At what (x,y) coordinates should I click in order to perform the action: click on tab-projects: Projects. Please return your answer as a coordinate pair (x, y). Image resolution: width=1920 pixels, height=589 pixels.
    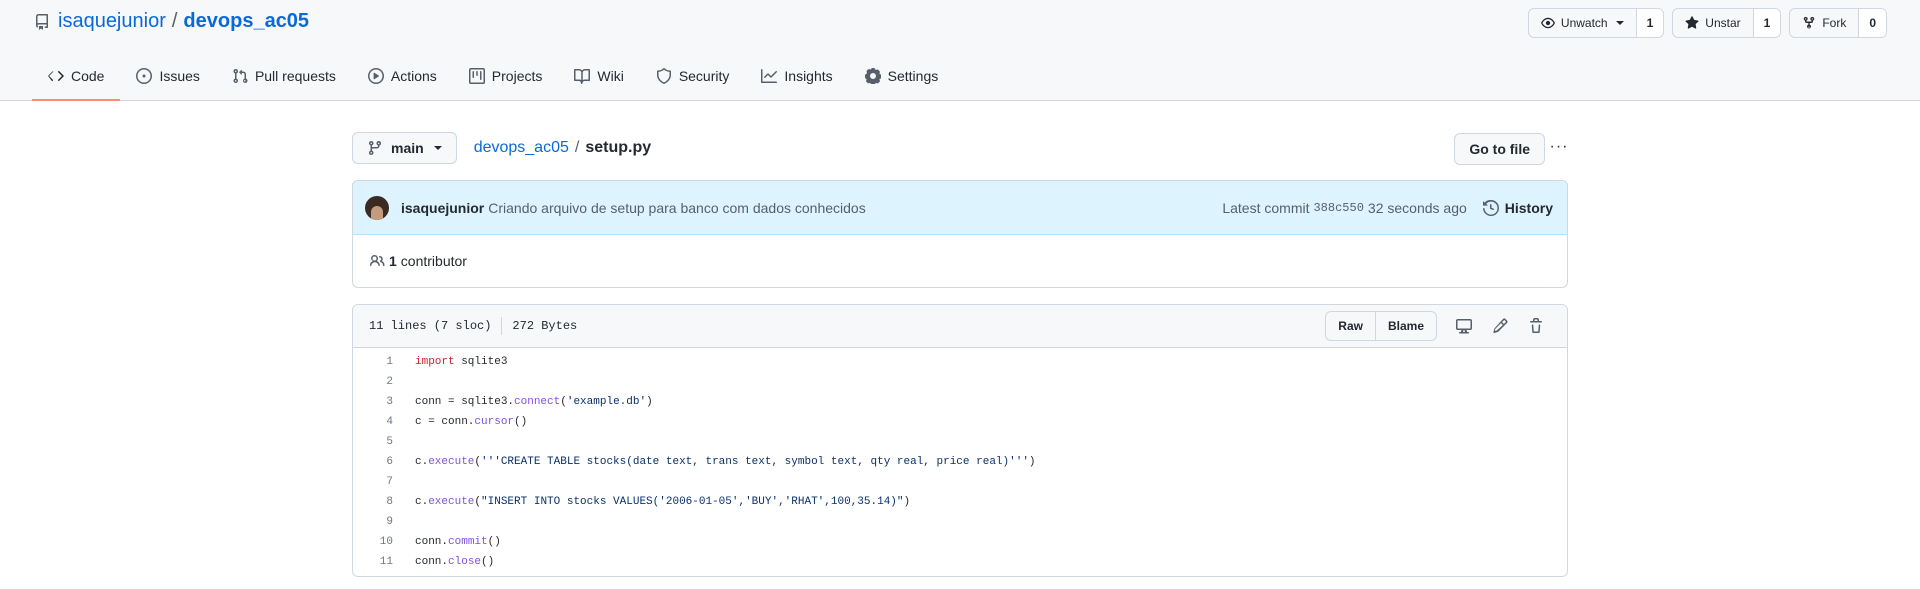
    Looking at the image, I should click on (506, 76).